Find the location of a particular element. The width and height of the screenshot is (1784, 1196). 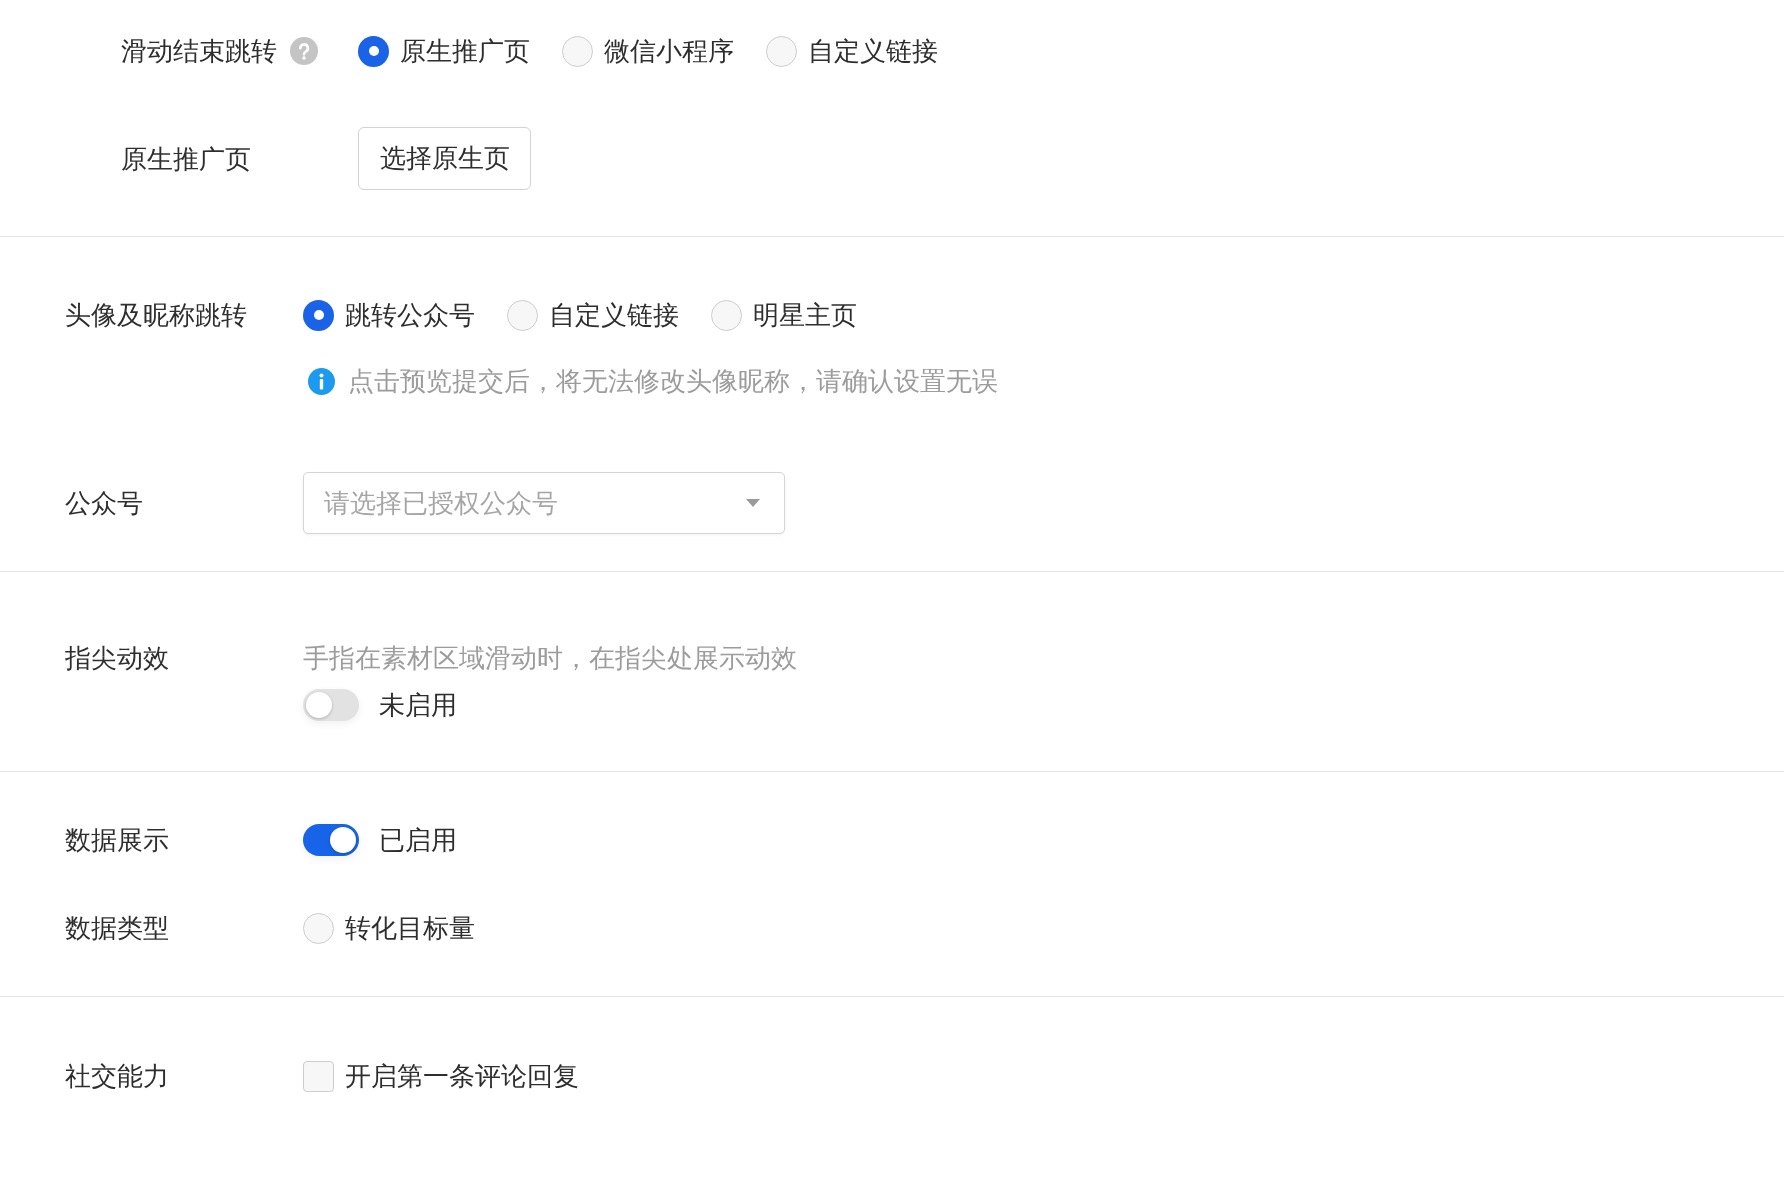

field-label: 社交能力 is located at coordinates (117, 1076).